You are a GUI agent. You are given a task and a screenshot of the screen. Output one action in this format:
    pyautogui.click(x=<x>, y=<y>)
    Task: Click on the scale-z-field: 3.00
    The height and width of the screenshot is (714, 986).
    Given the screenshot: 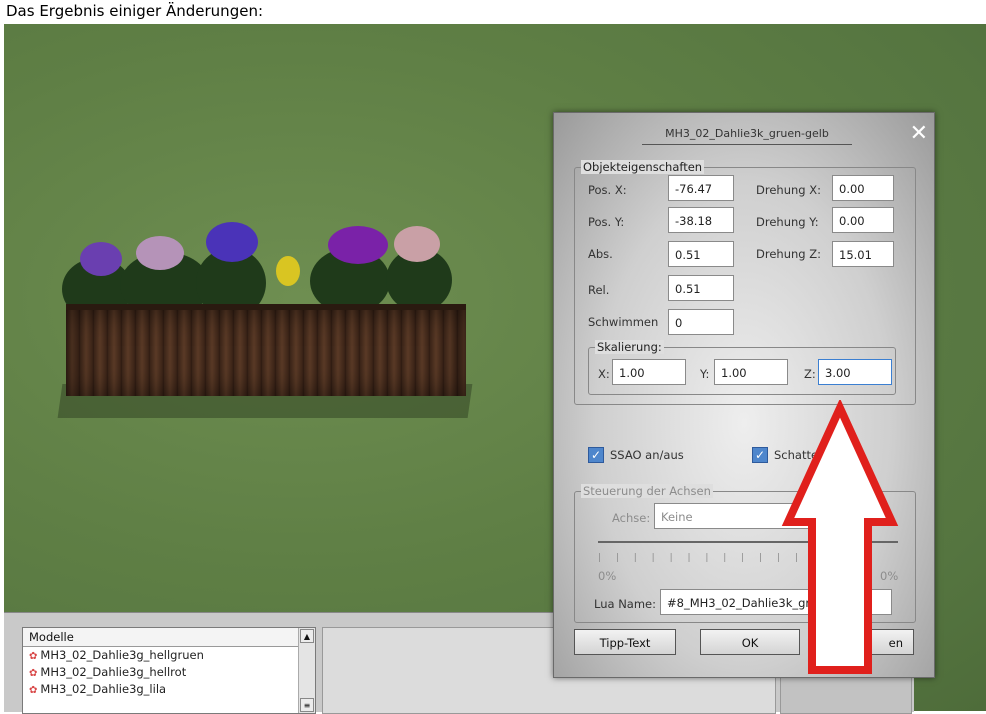 What is the action you would take?
    pyautogui.click(x=855, y=372)
    